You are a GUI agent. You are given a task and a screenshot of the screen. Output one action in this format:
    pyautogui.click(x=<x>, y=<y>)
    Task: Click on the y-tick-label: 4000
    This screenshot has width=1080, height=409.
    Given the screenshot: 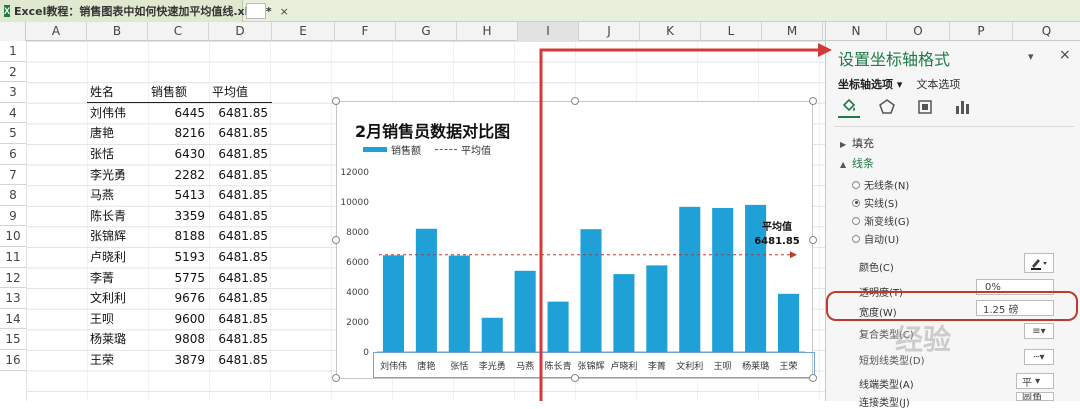 What is the action you would take?
    pyautogui.click(x=357, y=293)
    